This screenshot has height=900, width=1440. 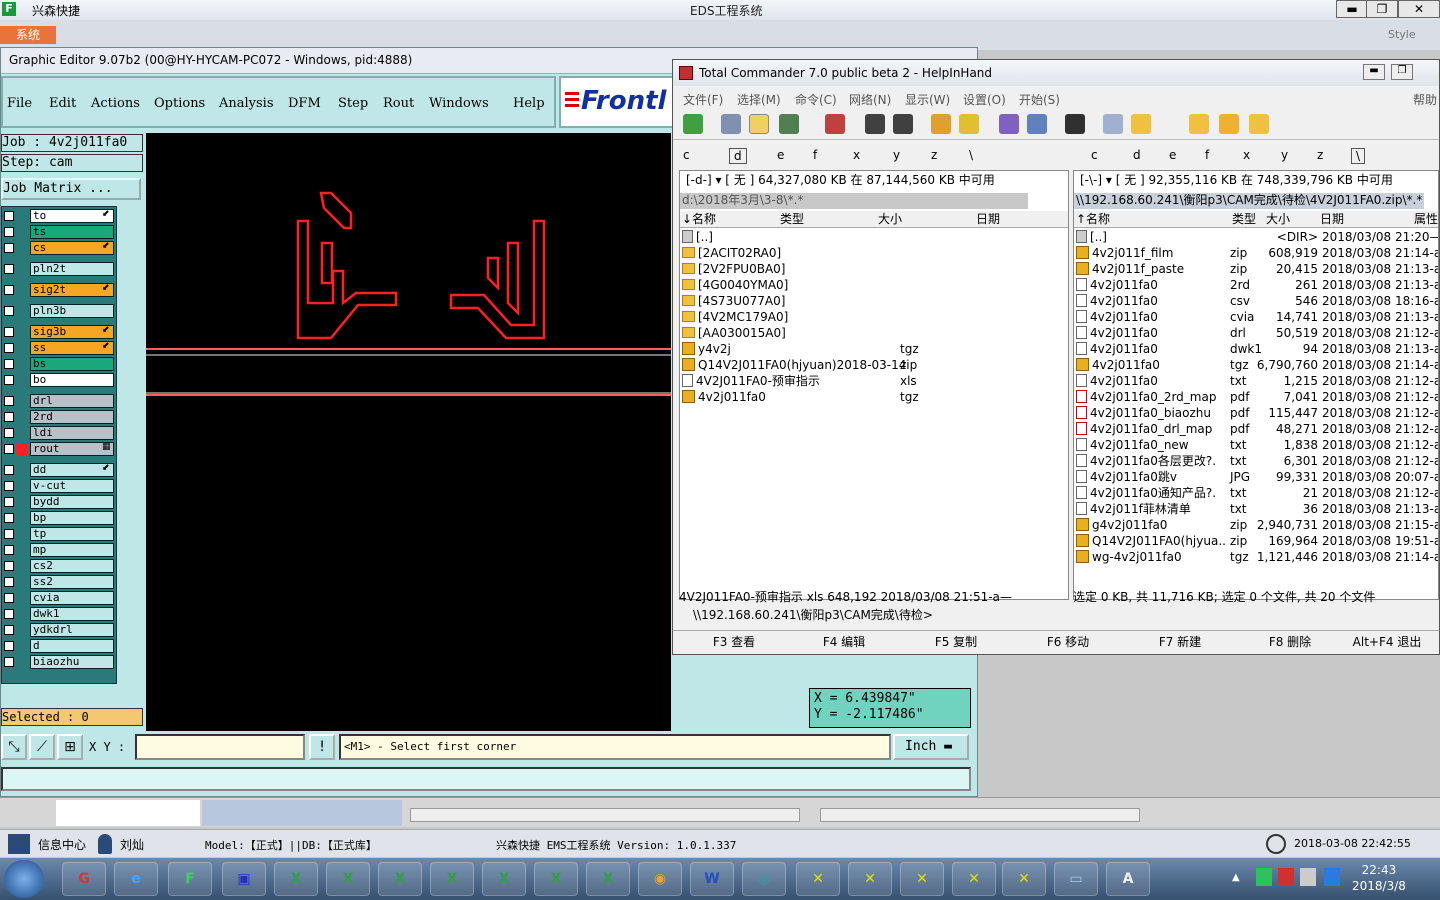 What do you see at coordinates (971, 155) in the screenshot?
I see `drive-network: \` at bounding box center [971, 155].